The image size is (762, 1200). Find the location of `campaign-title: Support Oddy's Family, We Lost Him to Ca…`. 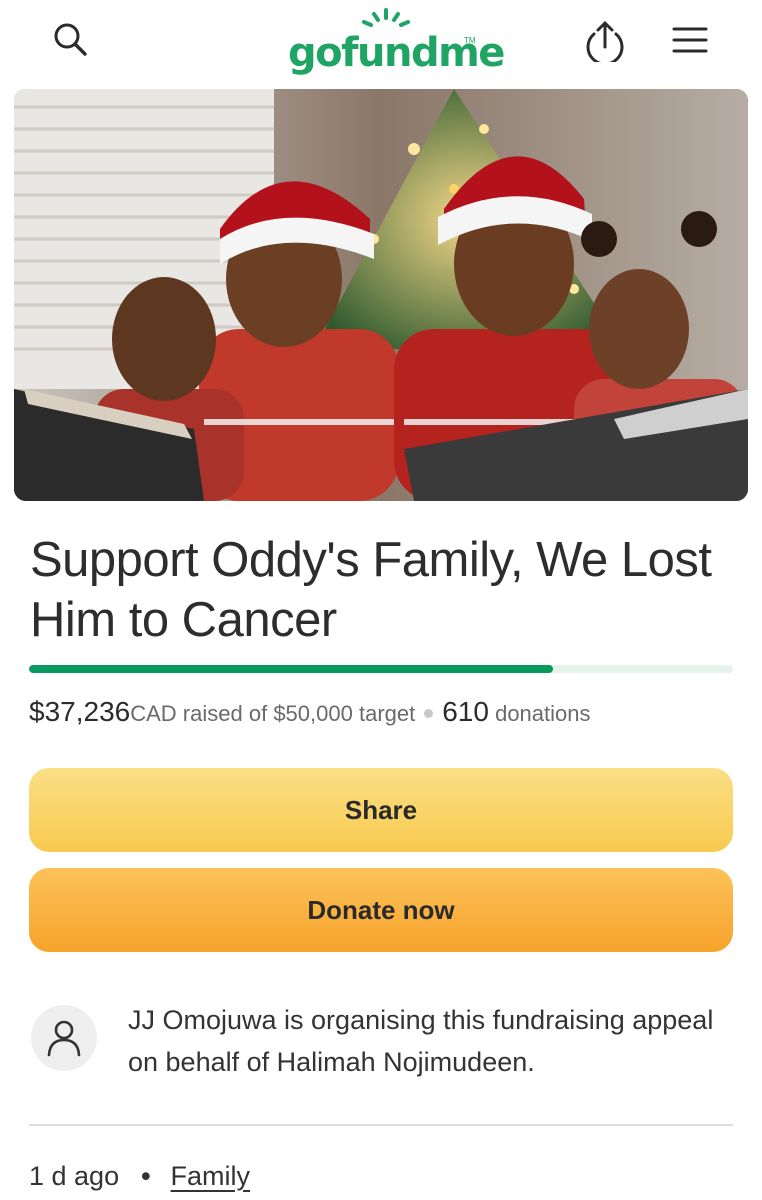

campaign-title: Support Oddy's Family, We Lost Him to Ca… is located at coordinates (371, 590).